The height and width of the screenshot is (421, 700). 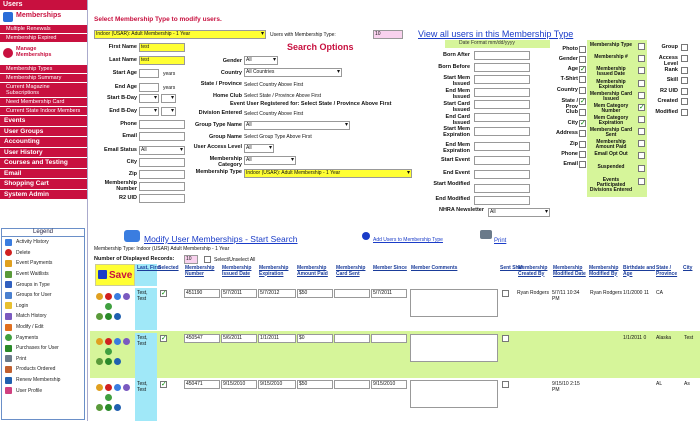 What do you see at coordinates (43, 130) in the screenshot?
I see `sidebar-item-user-groups: User Groups` at bounding box center [43, 130].